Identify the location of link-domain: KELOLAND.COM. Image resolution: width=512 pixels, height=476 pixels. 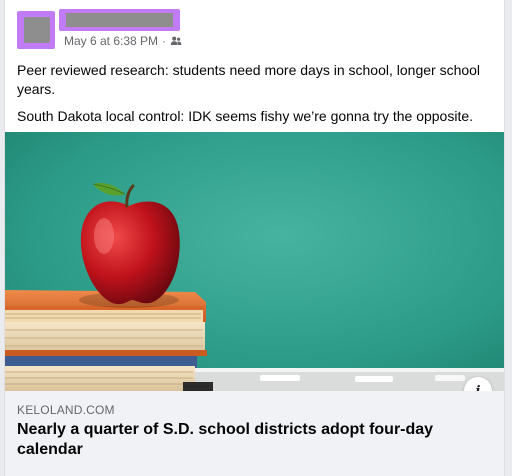
(66, 410).